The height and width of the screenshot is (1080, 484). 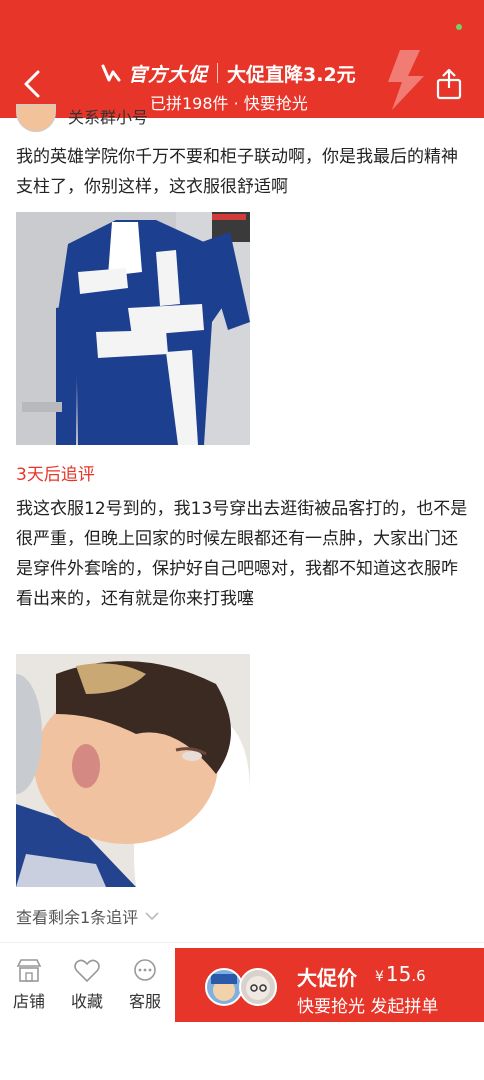 I want to click on selfie-photo, so click(x=133, y=770).